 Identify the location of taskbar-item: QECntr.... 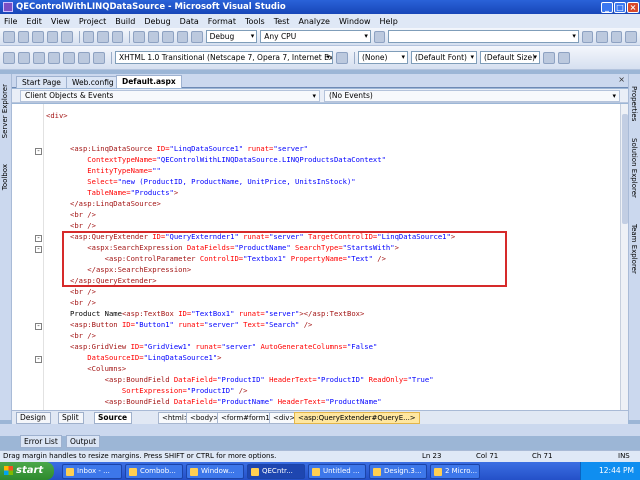
(276, 471).